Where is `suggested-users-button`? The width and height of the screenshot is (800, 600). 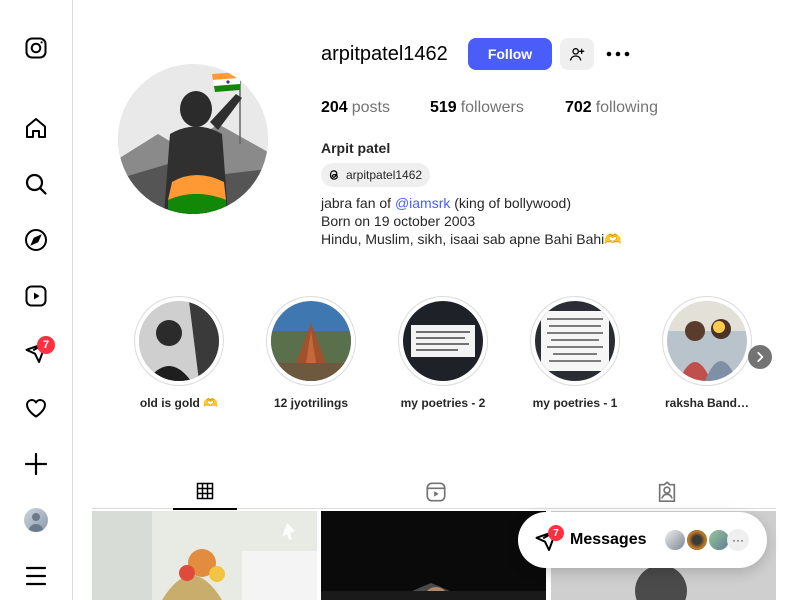 suggested-users-button is located at coordinates (577, 54).